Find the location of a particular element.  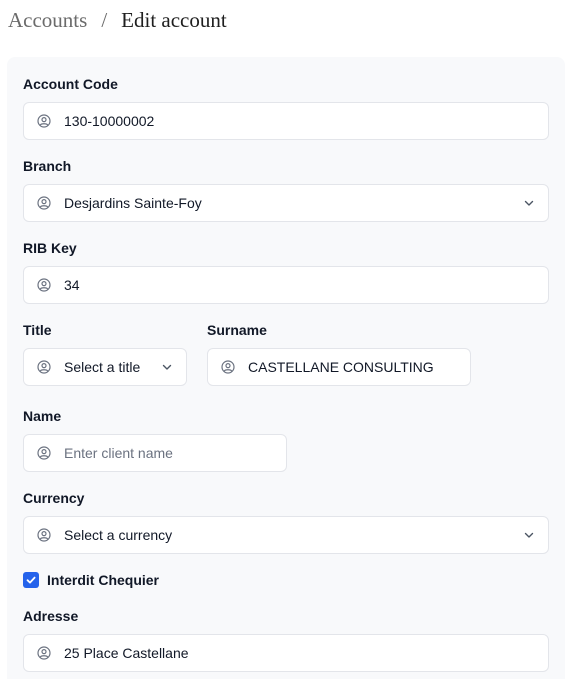

rib-key-input: 34 is located at coordinates (286, 285).